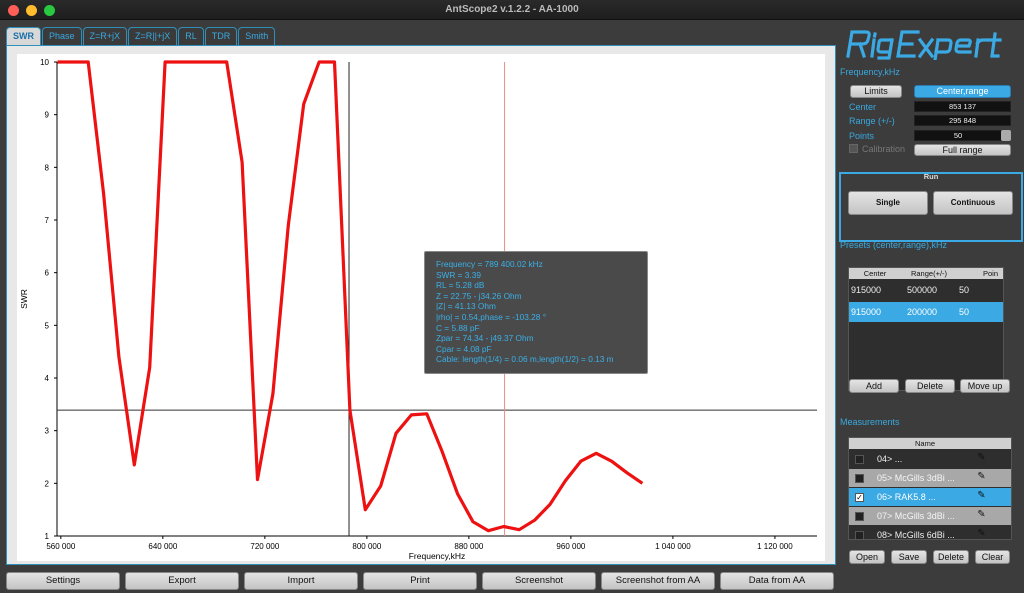 Image resolution: width=1024 pixels, height=593 pixels. What do you see at coordinates (876, 91) in the screenshot?
I see `limits-button: Limits` at bounding box center [876, 91].